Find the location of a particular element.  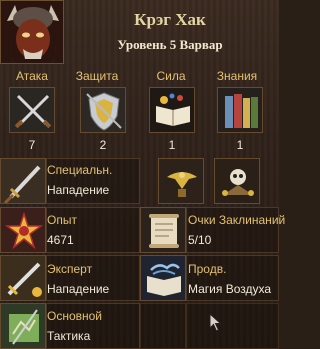

eagle-banner-icon is located at coordinates (181, 181).